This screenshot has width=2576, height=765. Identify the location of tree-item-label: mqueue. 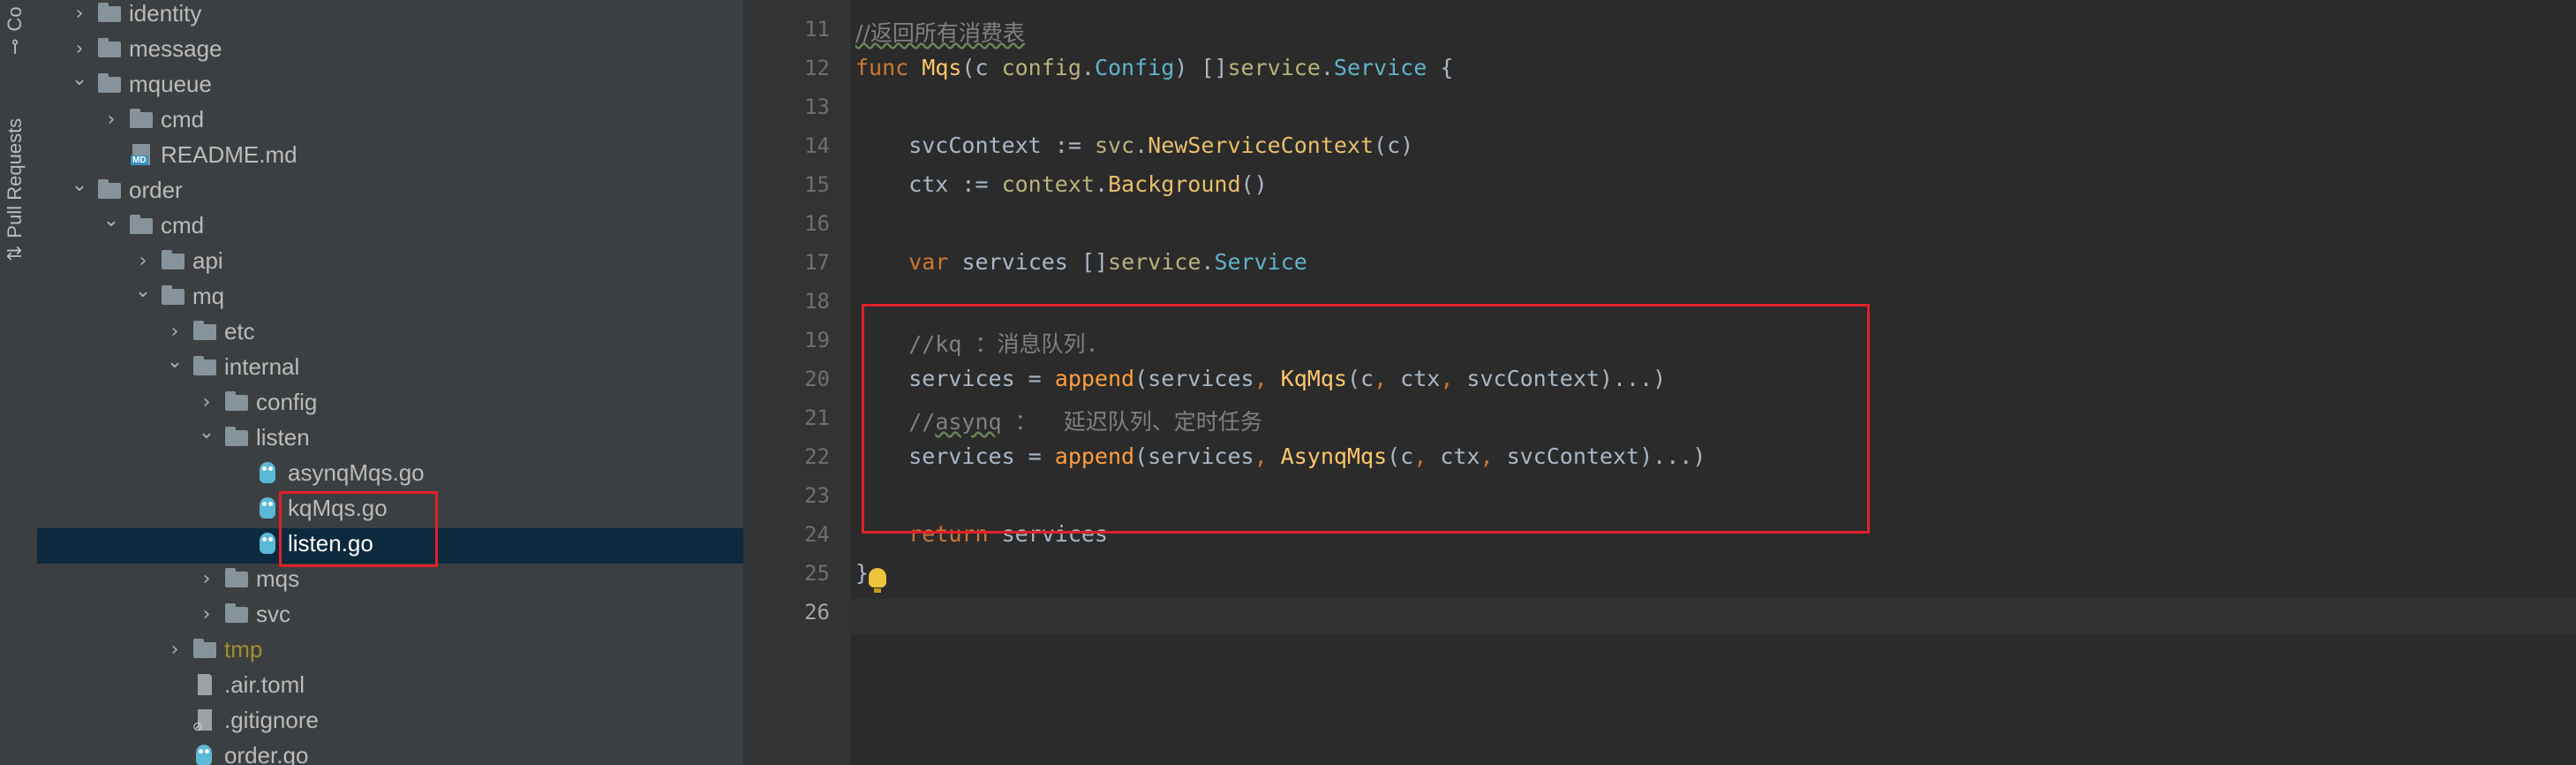
(171, 84).